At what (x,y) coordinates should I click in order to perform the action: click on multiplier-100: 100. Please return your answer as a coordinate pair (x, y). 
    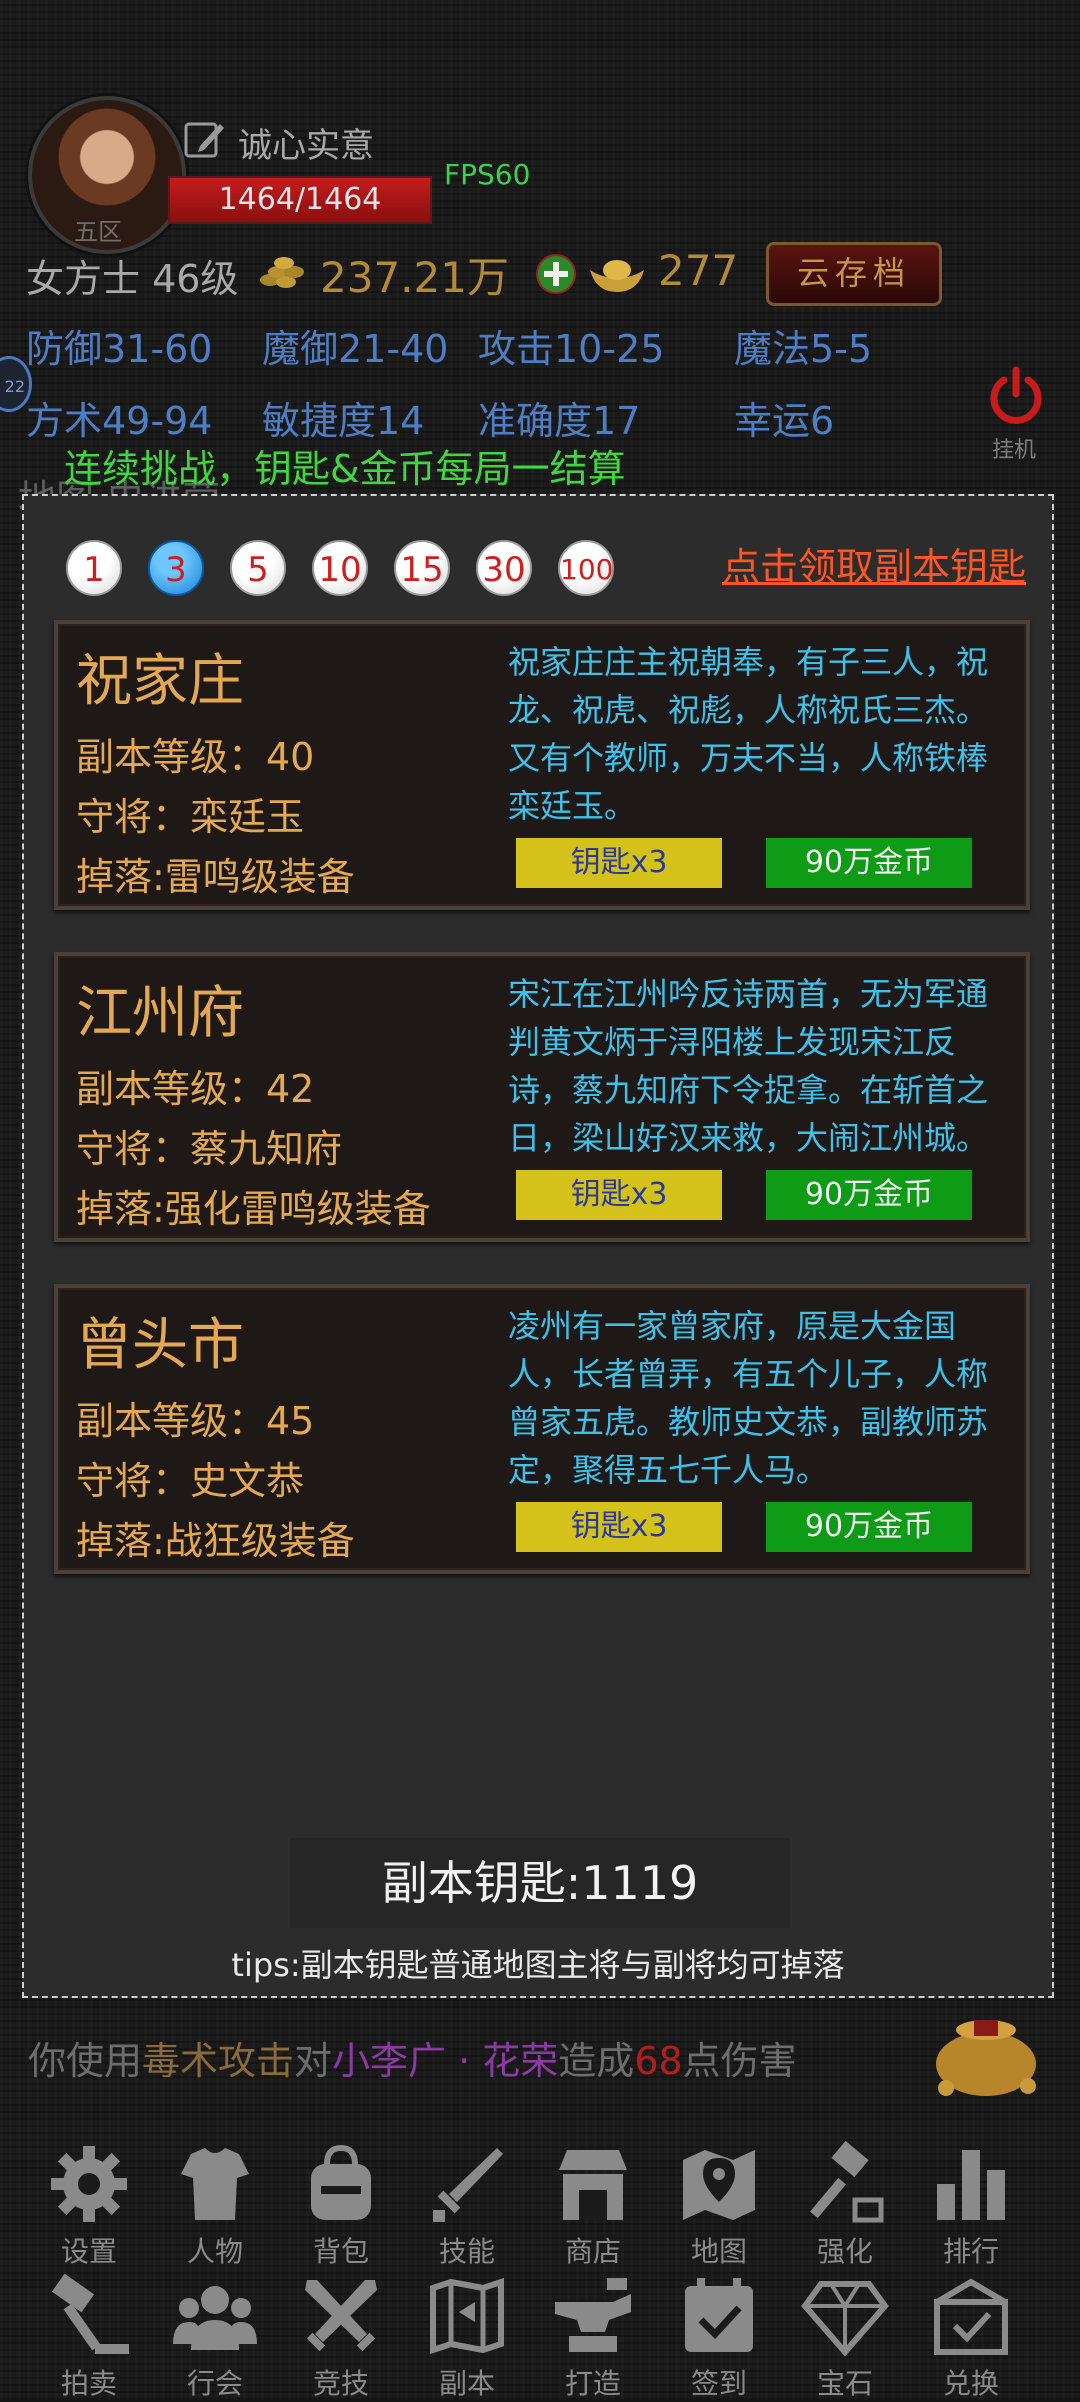
    Looking at the image, I should click on (586, 568).